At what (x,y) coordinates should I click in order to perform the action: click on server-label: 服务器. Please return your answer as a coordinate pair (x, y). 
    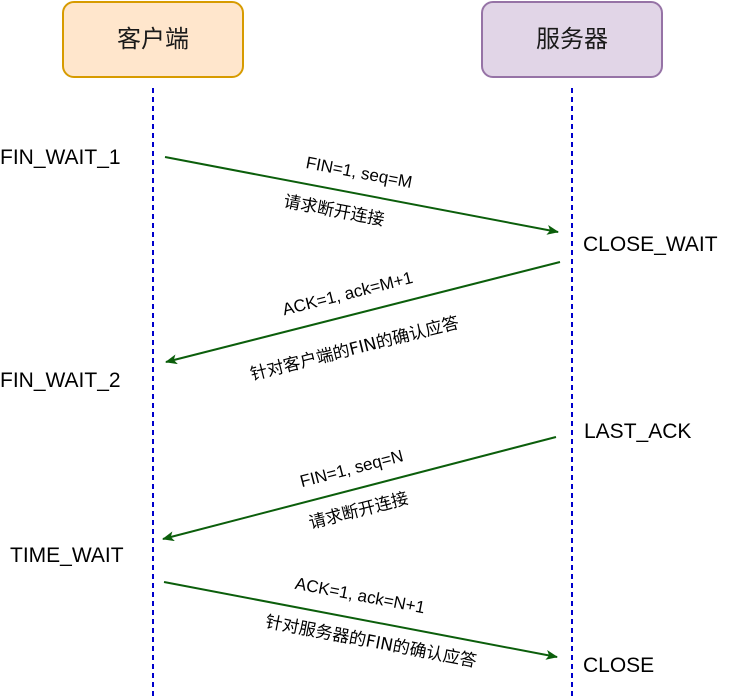
    Looking at the image, I should click on (572, 39).